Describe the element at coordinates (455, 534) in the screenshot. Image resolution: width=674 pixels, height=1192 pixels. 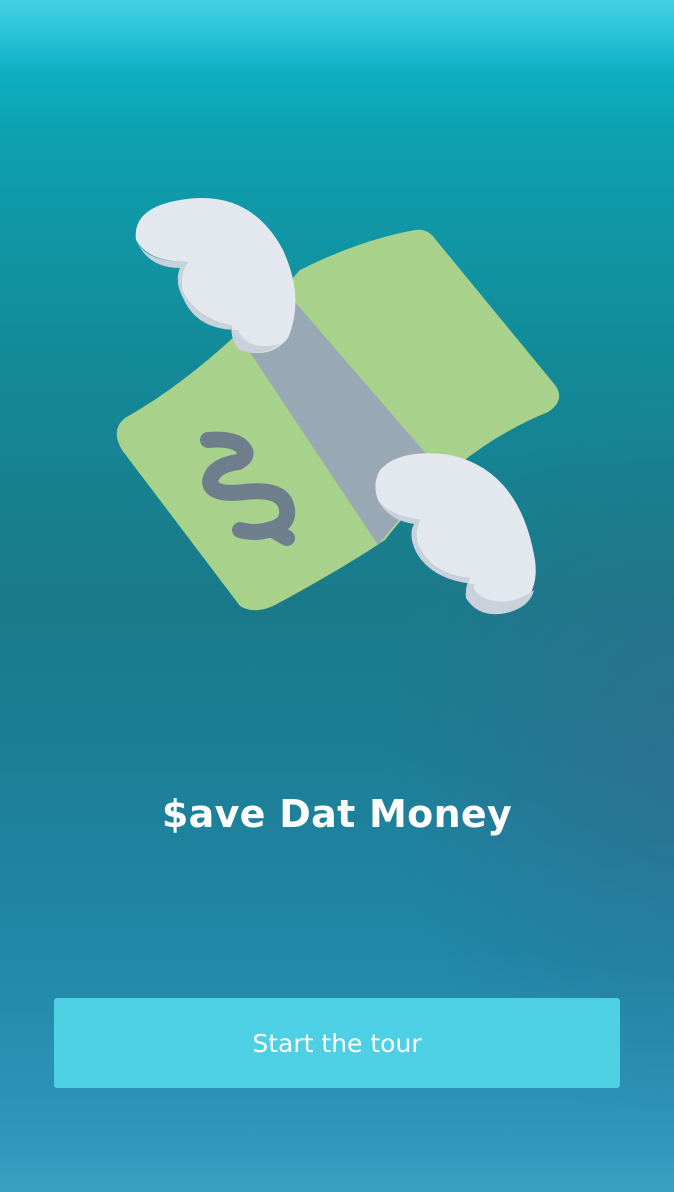
I see `wing-bottom-right` at that location.